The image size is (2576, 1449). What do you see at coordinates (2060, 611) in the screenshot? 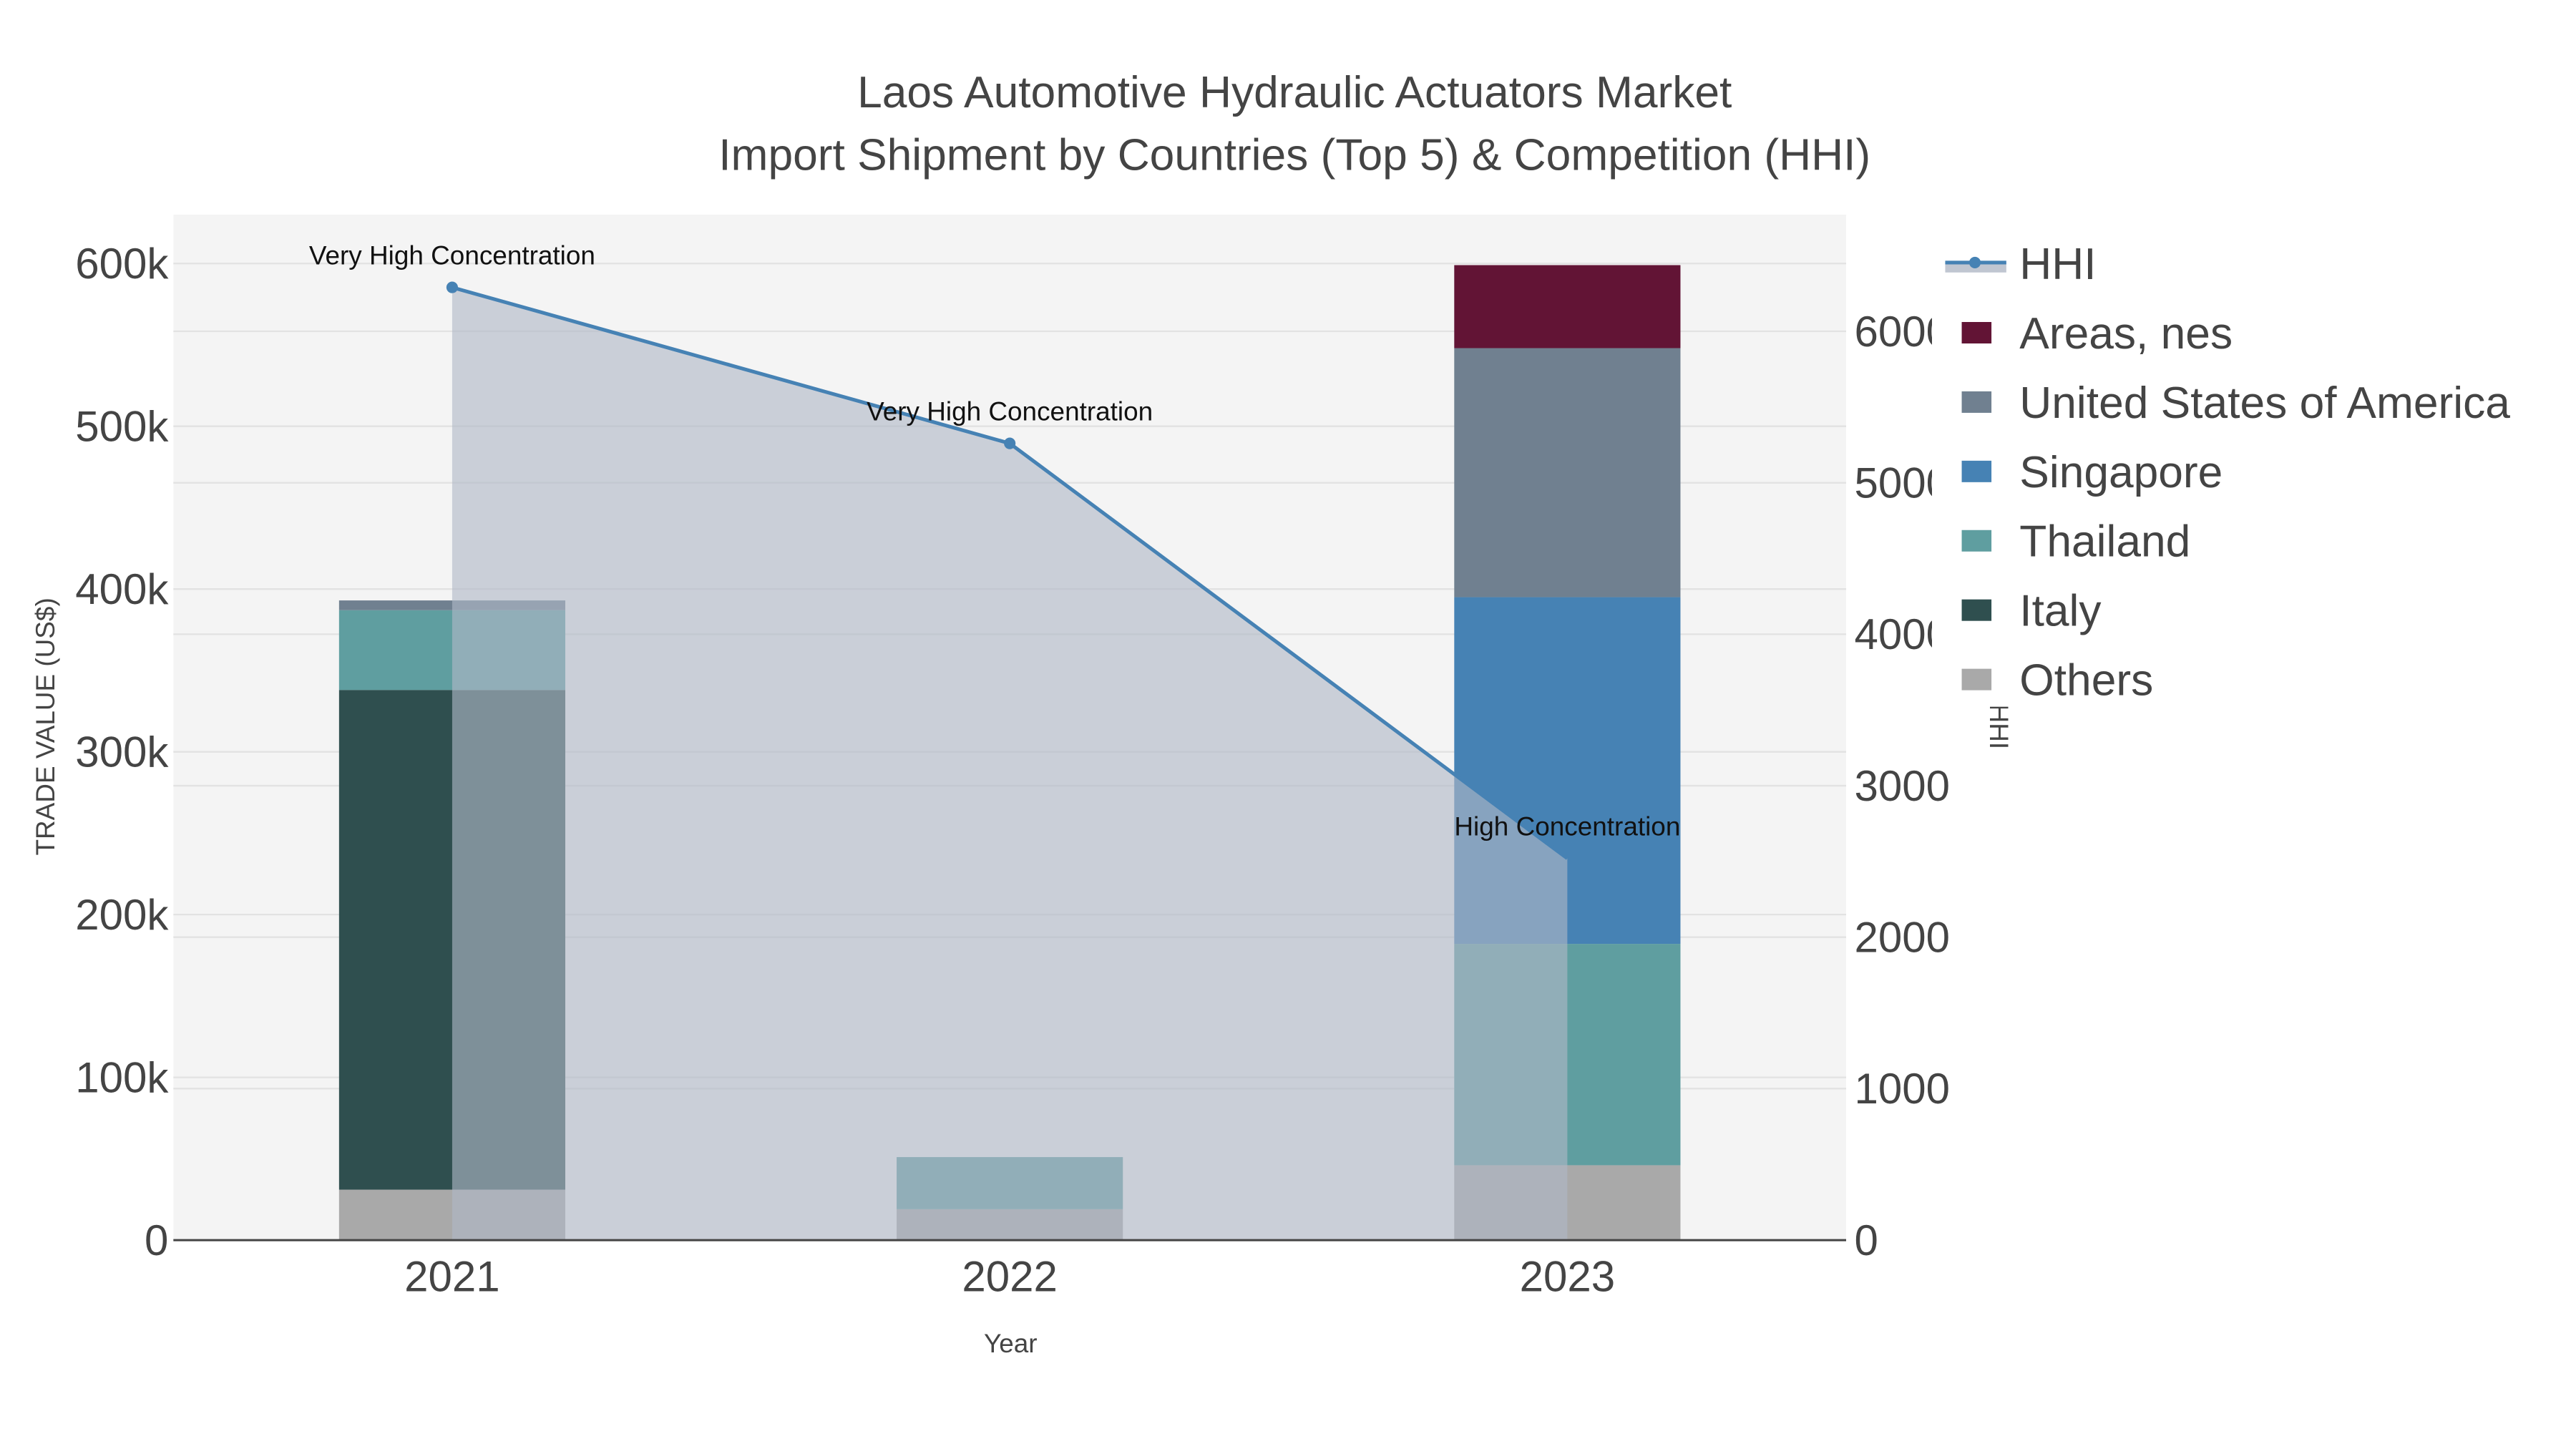
I see `legend-label: Italy` at bounding box center [2060, 611].